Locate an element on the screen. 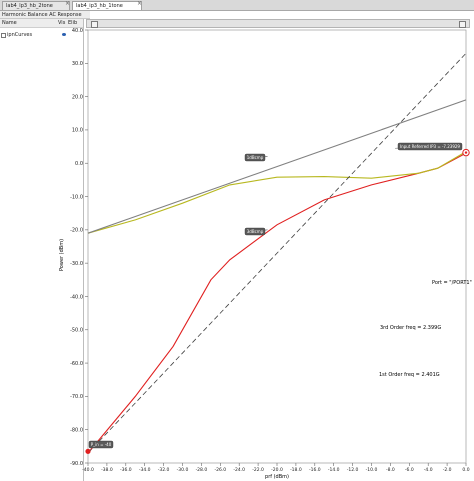 The height and width of the screenshot is (481, 474). x-tick-label: -22.0 is located at coordinates (258, 470).